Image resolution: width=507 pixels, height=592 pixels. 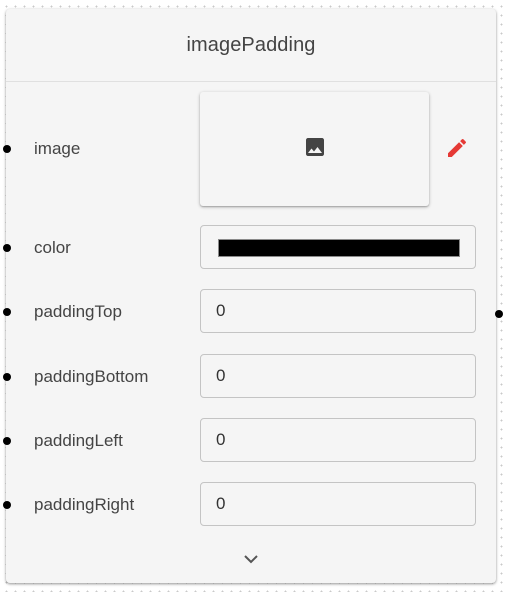 I want to click on color-input-socket, so click(x=7, y=248).